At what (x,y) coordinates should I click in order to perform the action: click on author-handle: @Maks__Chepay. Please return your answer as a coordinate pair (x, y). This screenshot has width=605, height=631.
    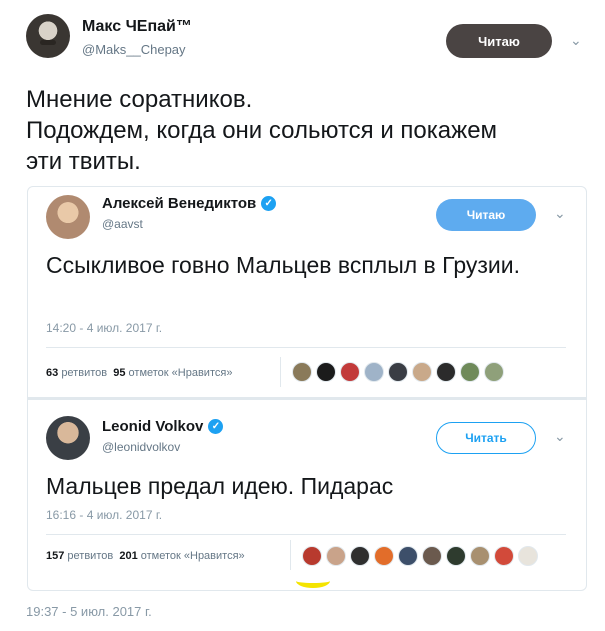
    Looking at the image, I should click on (134, 49).